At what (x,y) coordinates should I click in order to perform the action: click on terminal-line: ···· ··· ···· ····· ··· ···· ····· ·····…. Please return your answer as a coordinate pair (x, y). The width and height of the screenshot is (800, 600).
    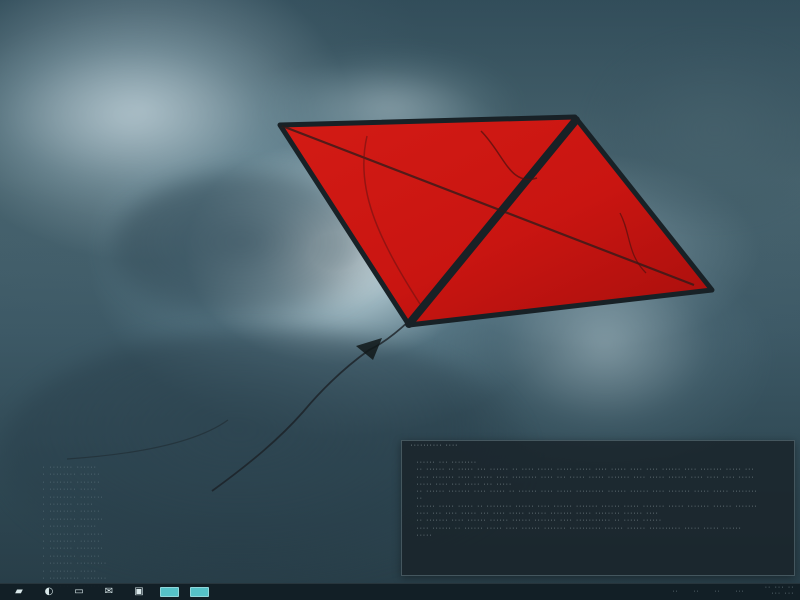
    Looking at the image, I should click on (537, 514).